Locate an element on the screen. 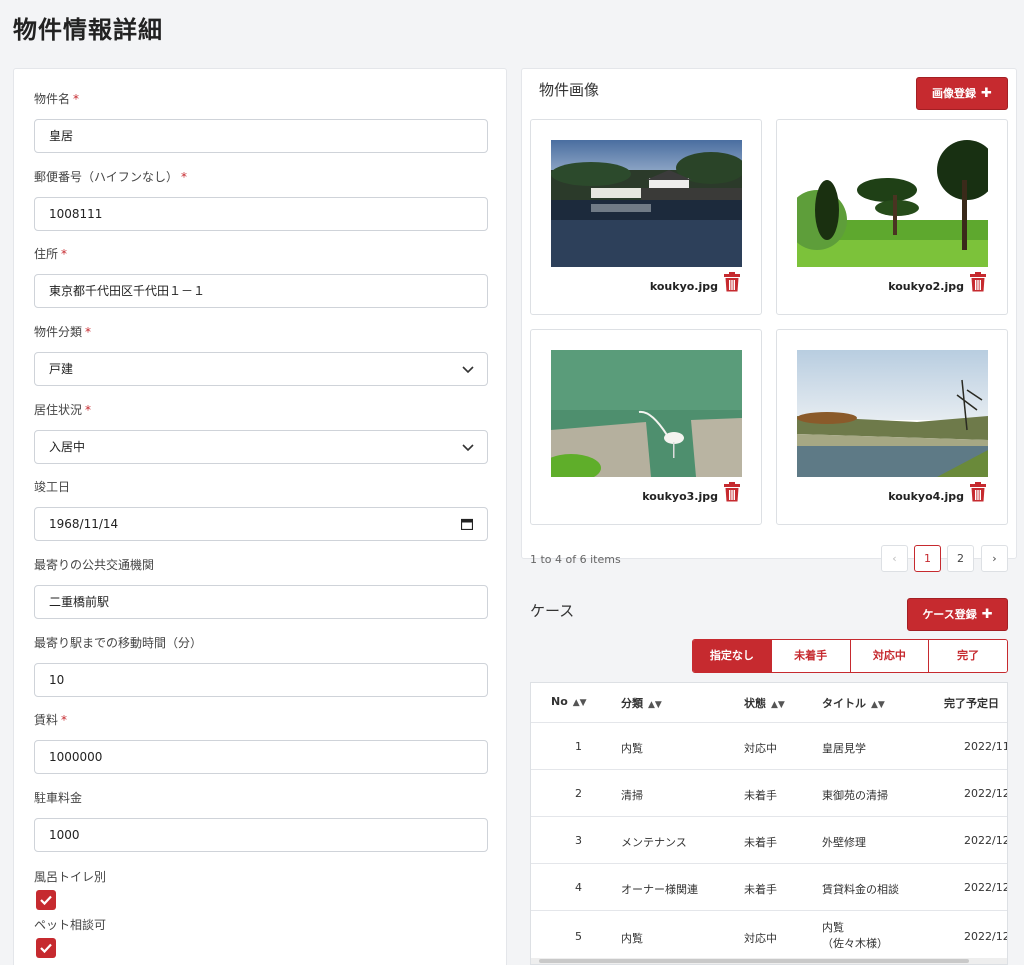 This screenshot has height=965, width=1024. register-image-button: 画像登録 ✚ is located at coordinates (962, 93).